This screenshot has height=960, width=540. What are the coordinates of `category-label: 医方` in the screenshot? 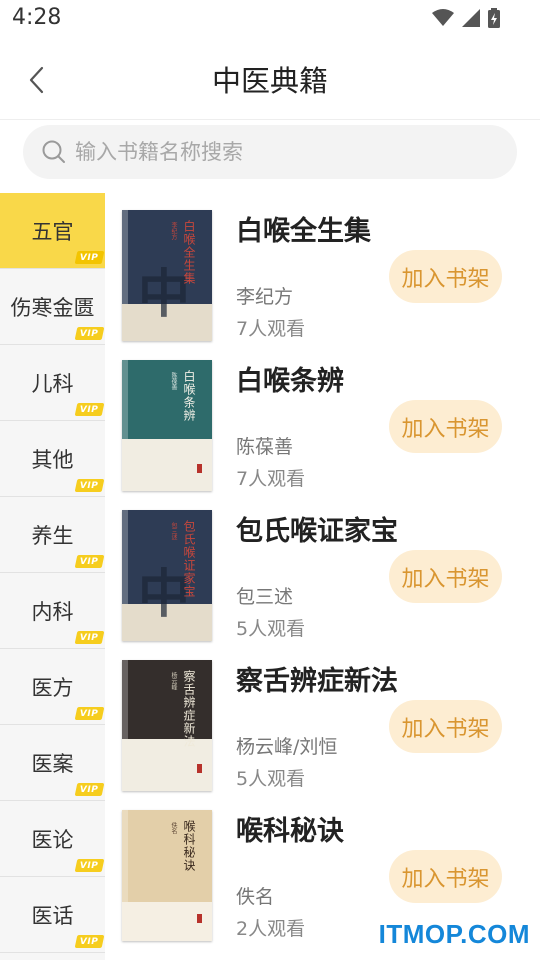 It's located at (52, 687).